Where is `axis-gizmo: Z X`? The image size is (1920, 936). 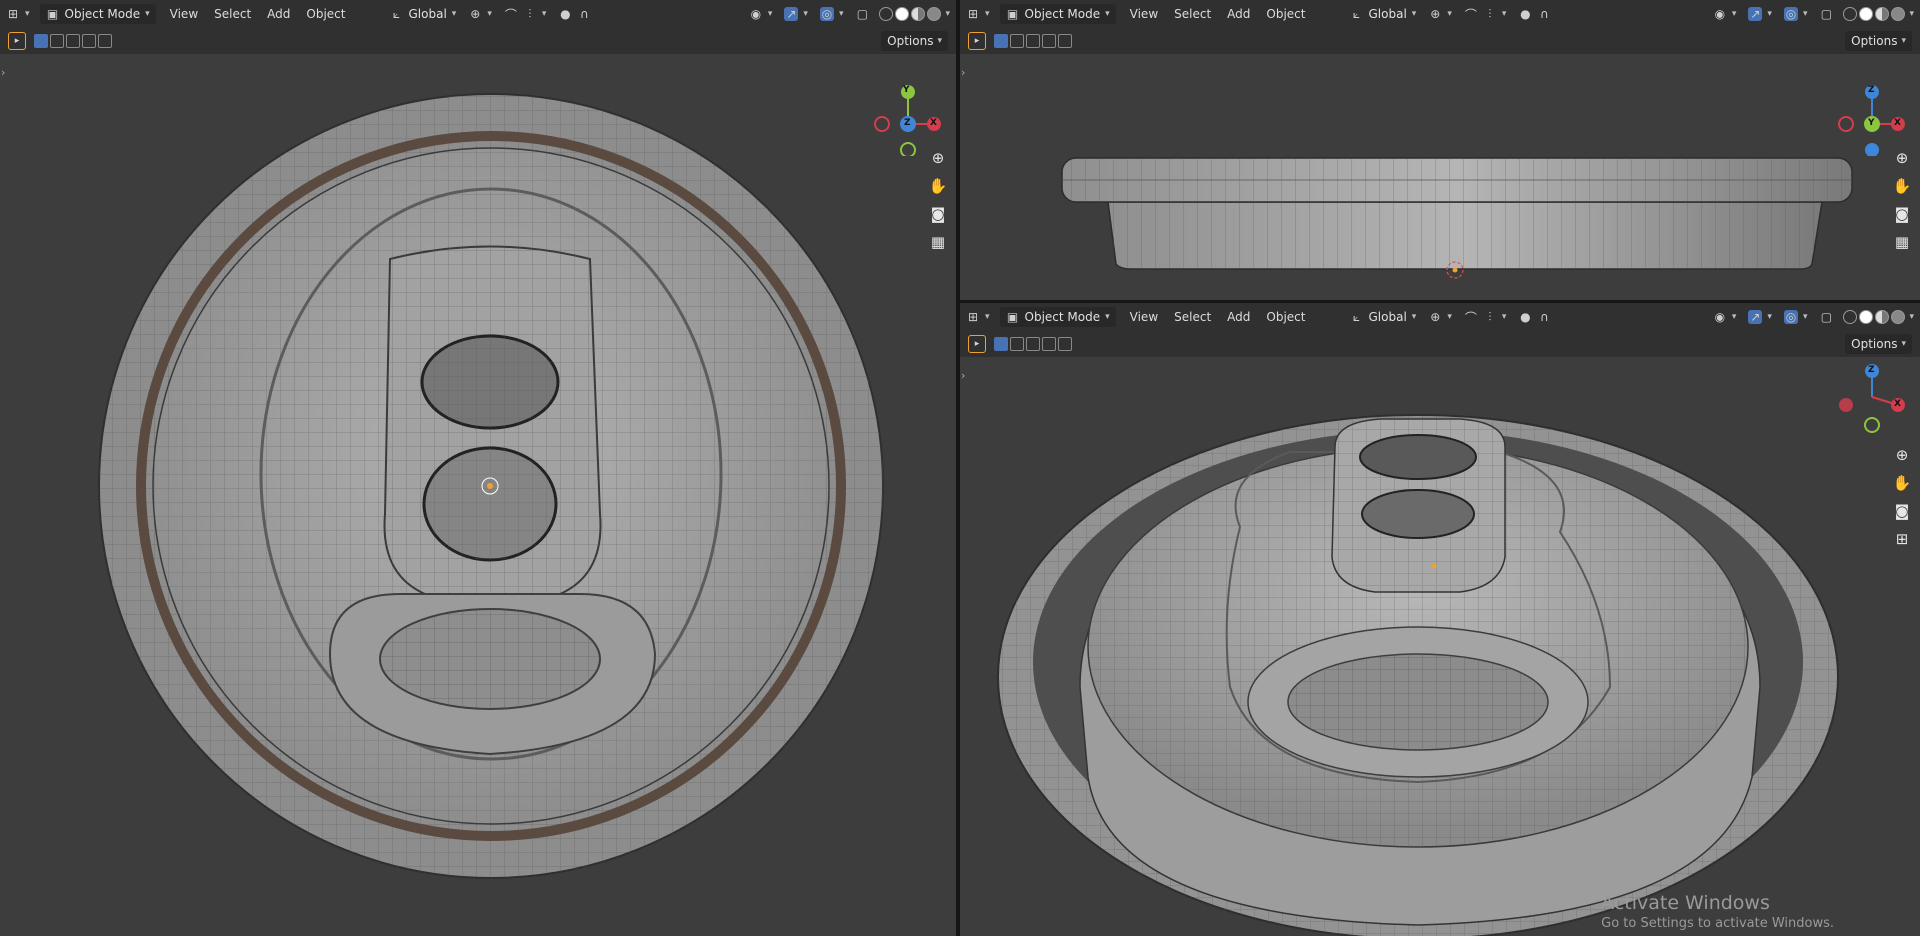 axis-gizmo: Z X is located at coordinates (1872, 397).